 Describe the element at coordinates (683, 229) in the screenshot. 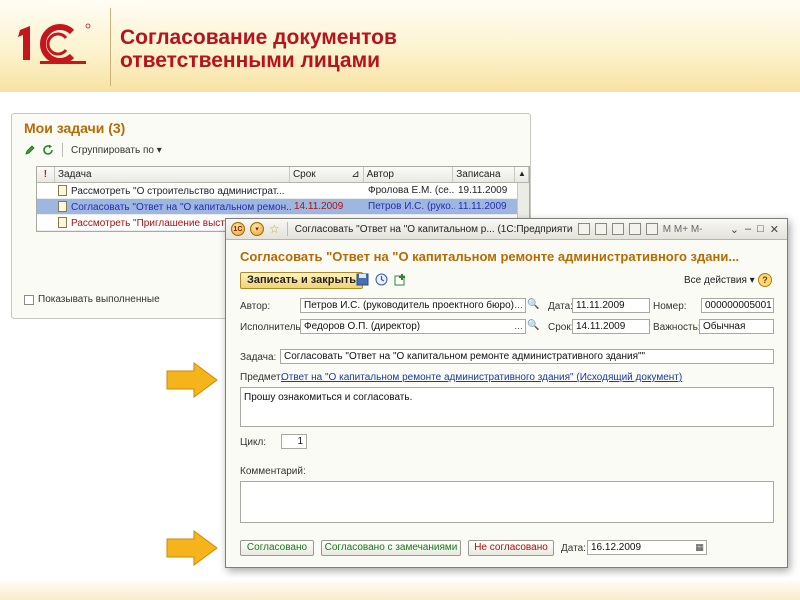

I see `memory-buttons: M M+ M-` at that location.